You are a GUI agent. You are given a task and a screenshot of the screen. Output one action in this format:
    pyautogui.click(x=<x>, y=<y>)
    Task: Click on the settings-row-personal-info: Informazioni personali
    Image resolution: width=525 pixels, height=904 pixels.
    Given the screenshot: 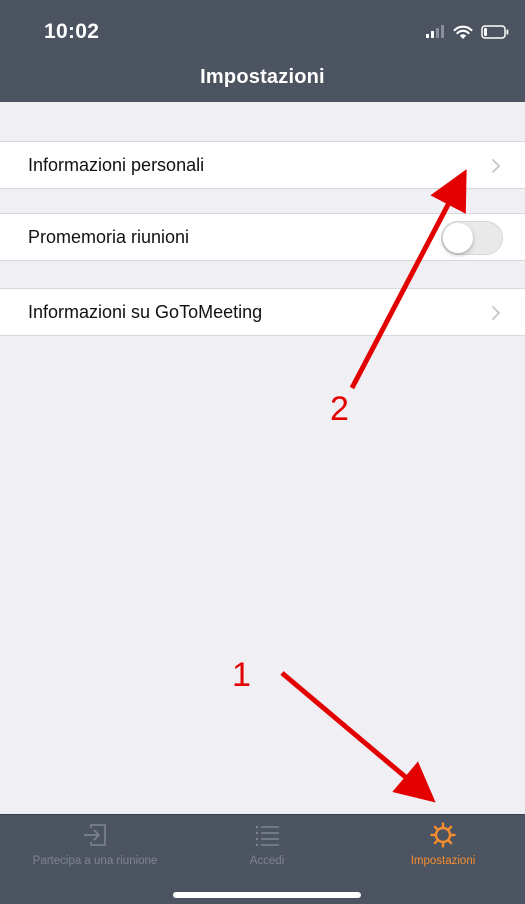 What is the action you would take?
    pyautogui.click(x=262, y=165)
    